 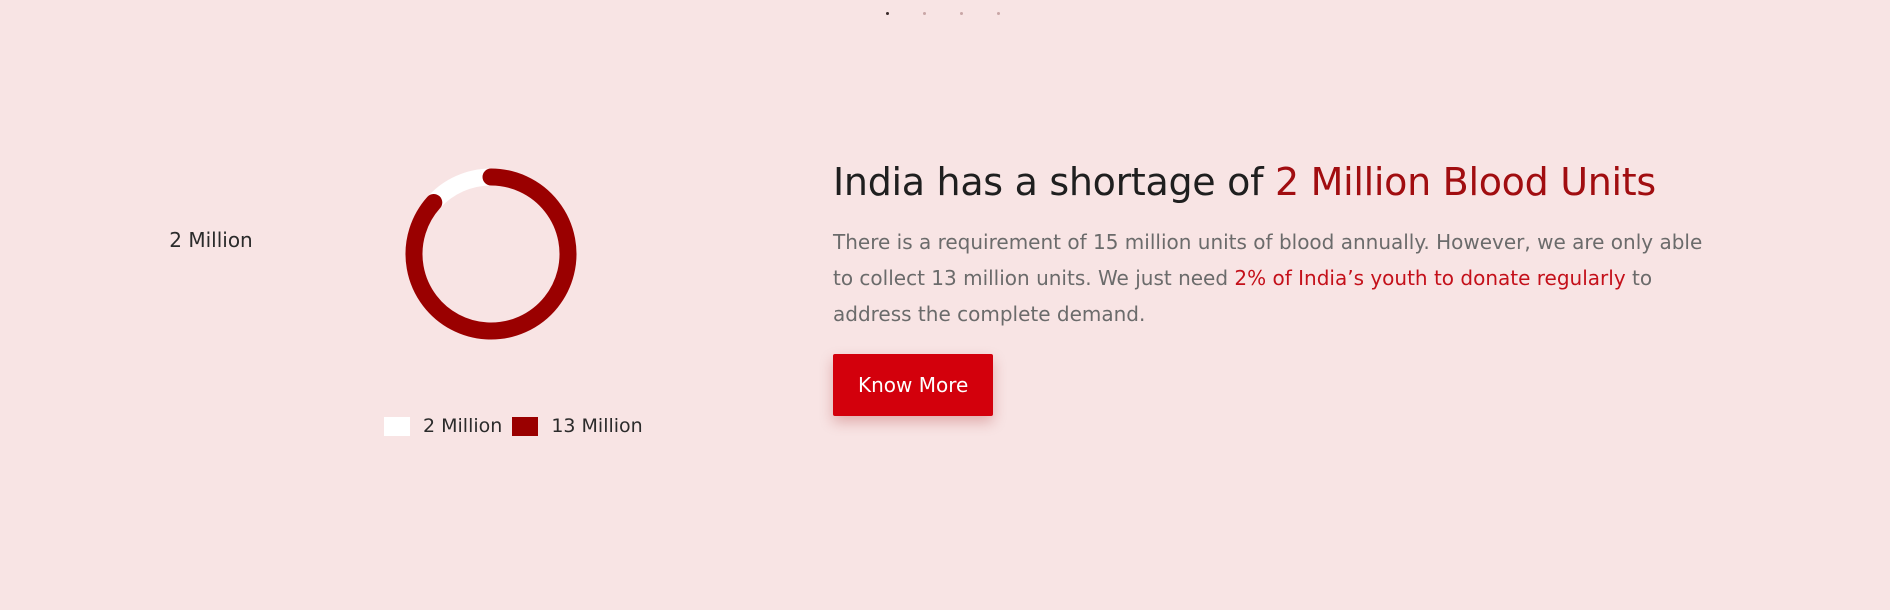 What do you see at coordinates (211, 240) in the screenshot?
I see `donut-center-label: 2 Million` at bounding box center [211, 240].